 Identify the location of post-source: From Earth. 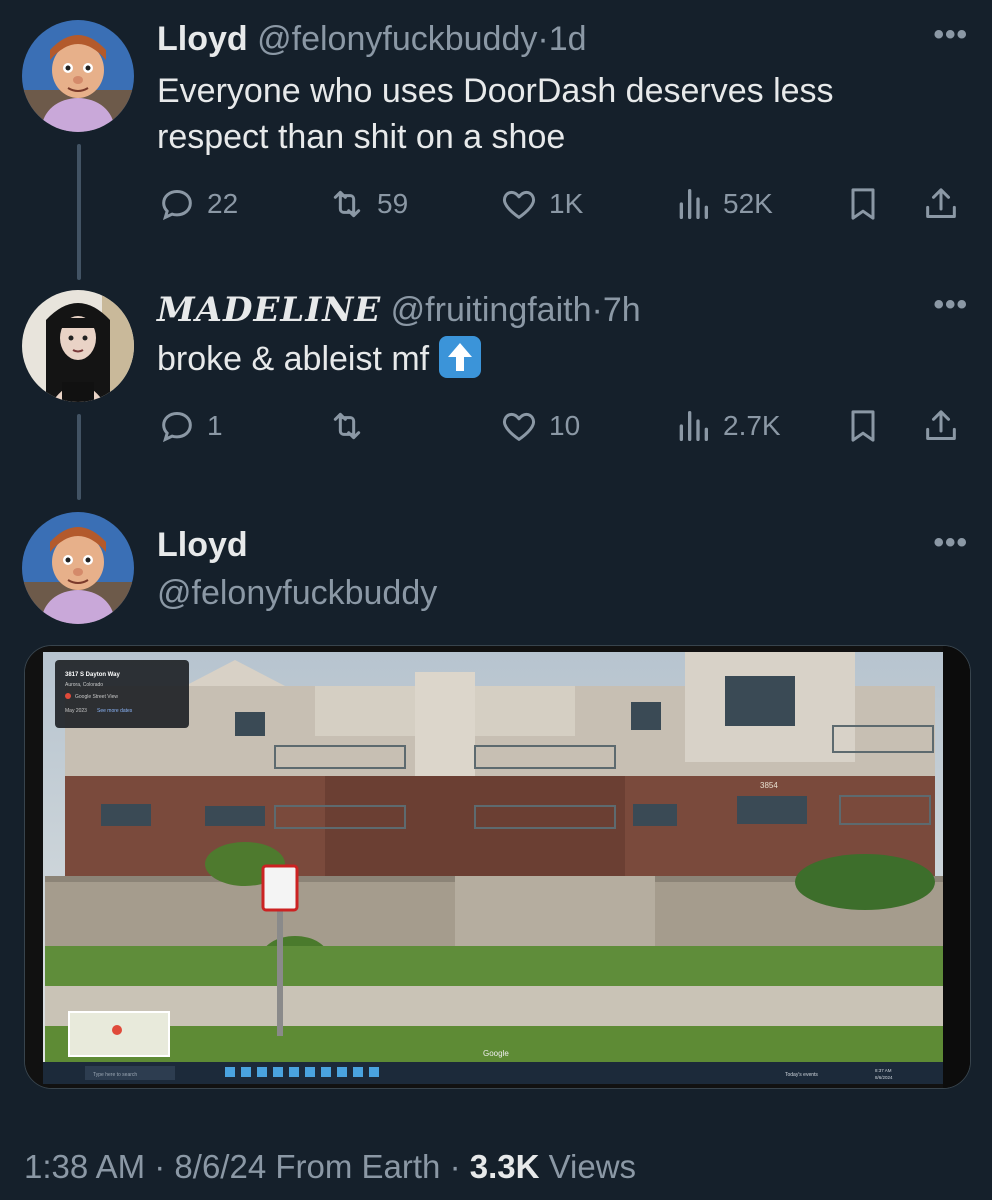
(358, 1166).